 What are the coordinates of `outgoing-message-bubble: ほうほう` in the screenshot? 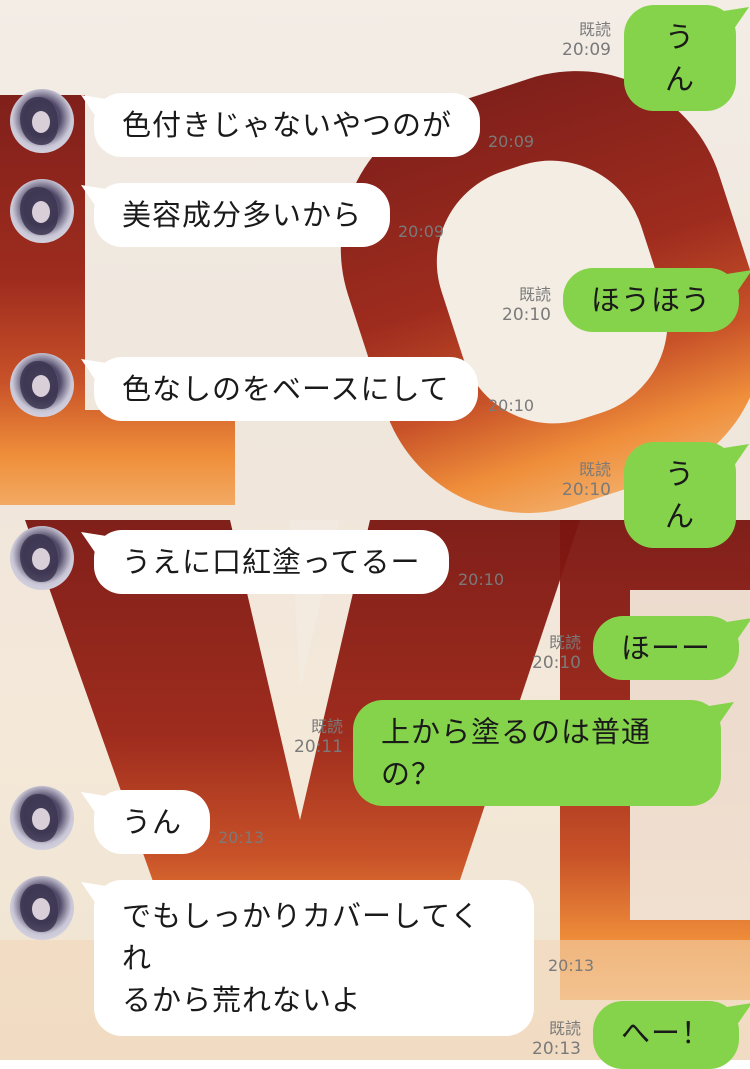 It's located at (651, 300).